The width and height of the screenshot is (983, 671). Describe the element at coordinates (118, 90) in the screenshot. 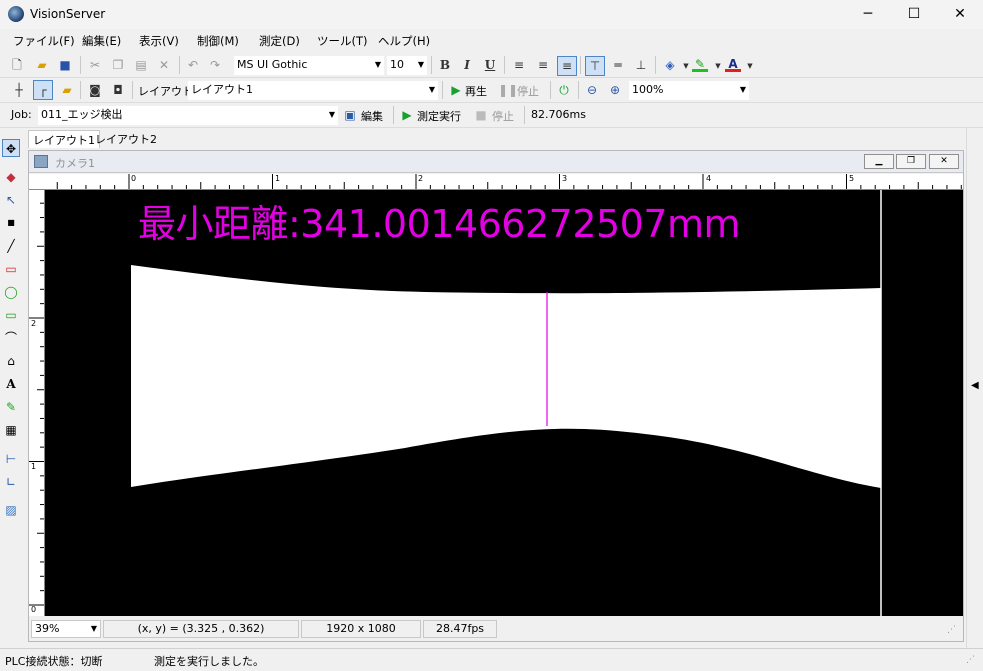

I see `camera-settings-icon: ◘` at that location.